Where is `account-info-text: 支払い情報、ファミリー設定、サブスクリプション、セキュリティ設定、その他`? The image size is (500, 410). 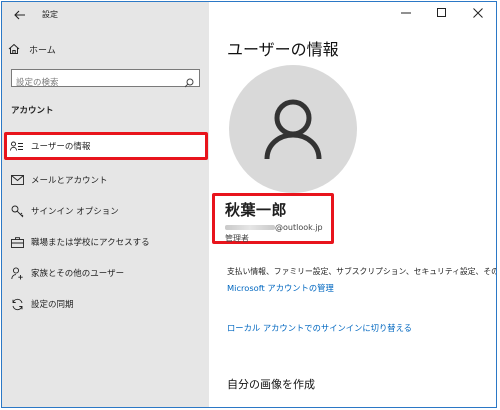 account-info-text: 支払い情報、ファミリー設定、サブスクリプション、セキュリティ設定、その他 is located at coordinates (362, 271).